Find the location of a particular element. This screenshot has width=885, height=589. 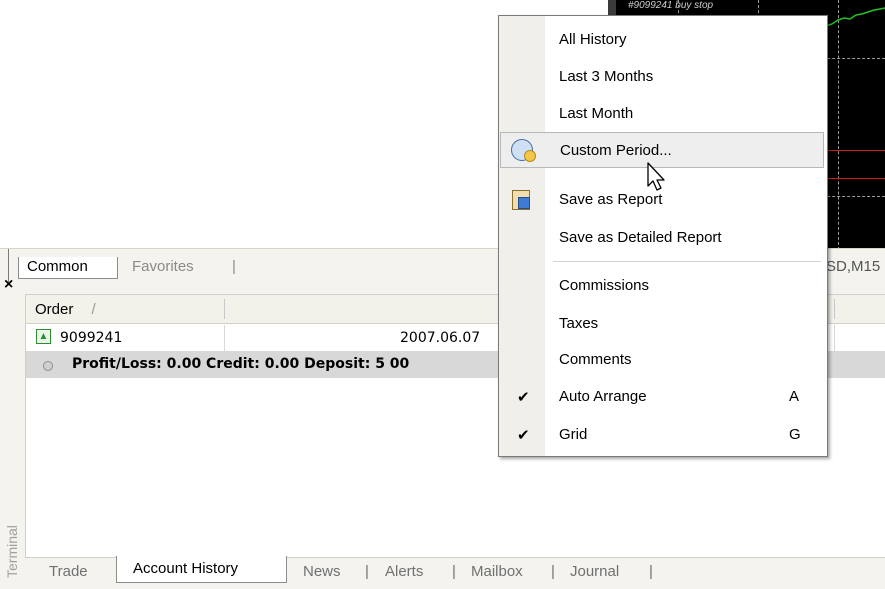

summary-status-icon is located at coordinates (48, 366).